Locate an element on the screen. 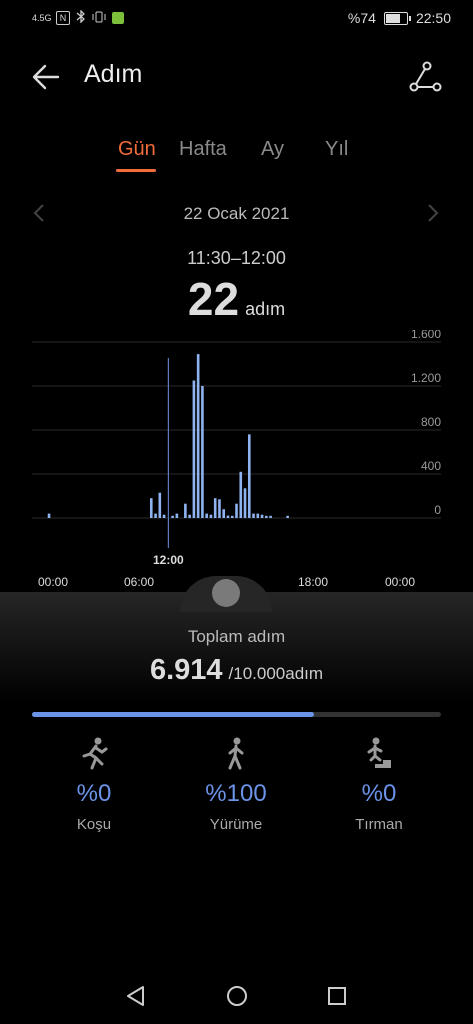  total-steps-value: 6.914 is located at coordinates (186, 670).